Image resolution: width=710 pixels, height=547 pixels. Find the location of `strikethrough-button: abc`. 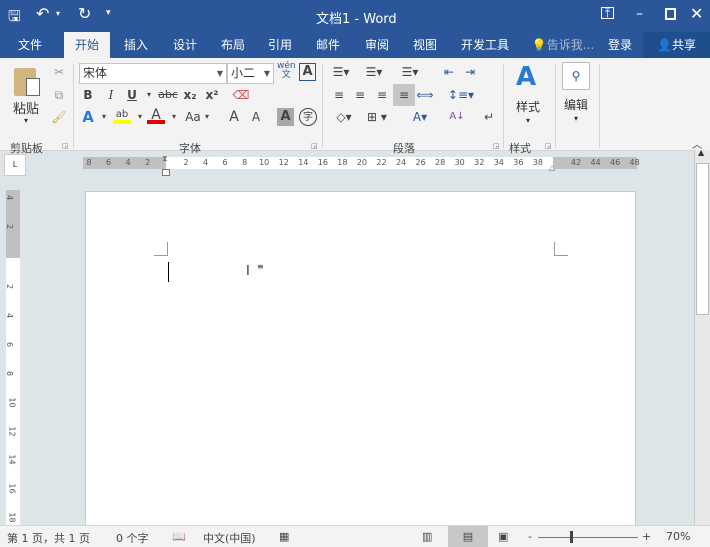

strikethrough-button: abc is located at coordinates (168, 95).